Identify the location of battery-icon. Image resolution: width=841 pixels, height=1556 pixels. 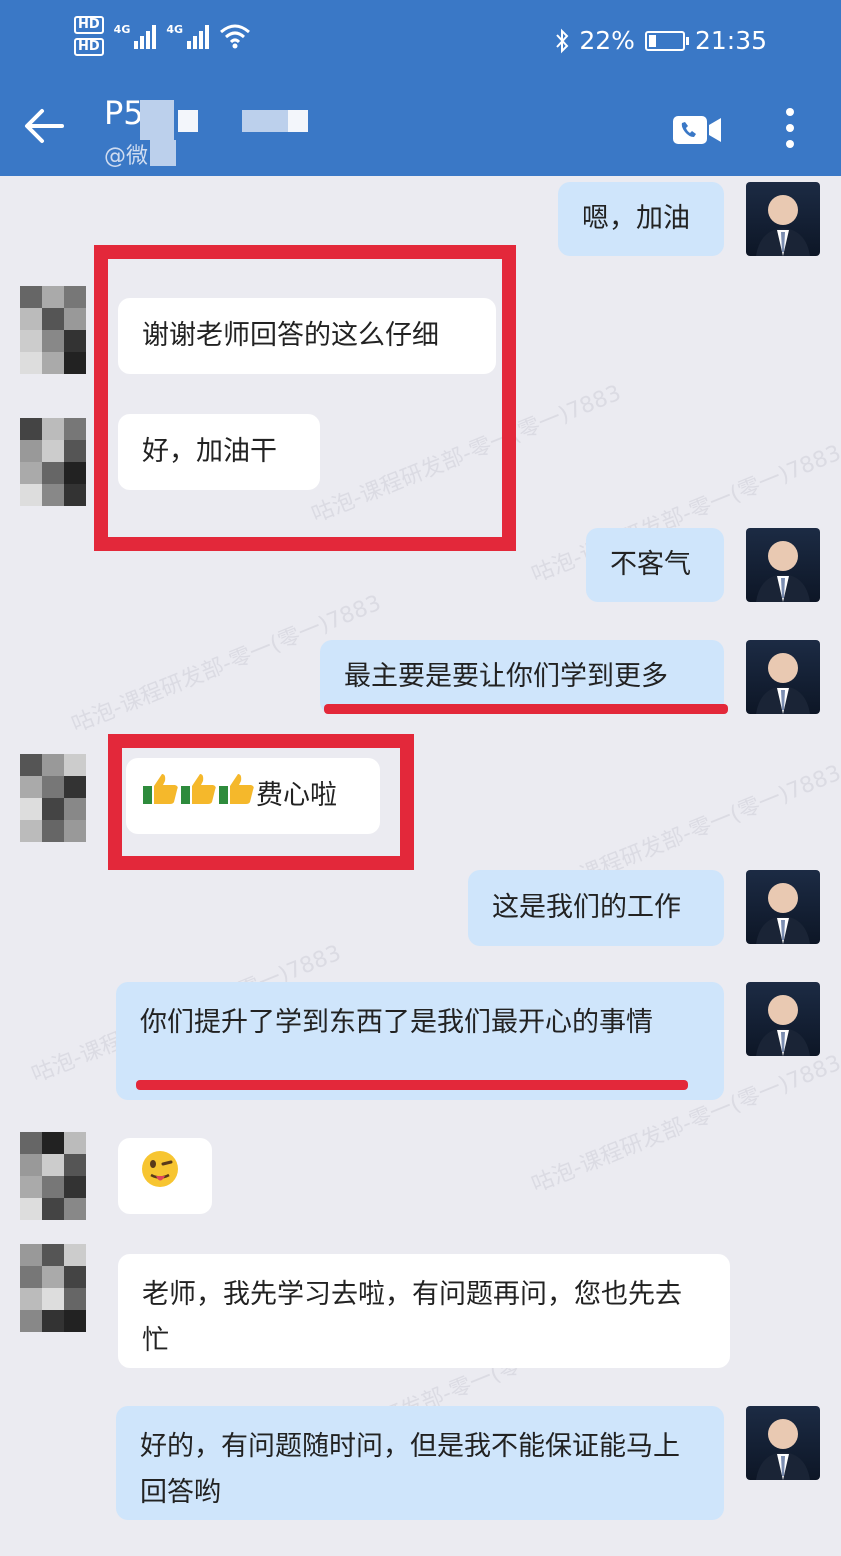
(666, 40).